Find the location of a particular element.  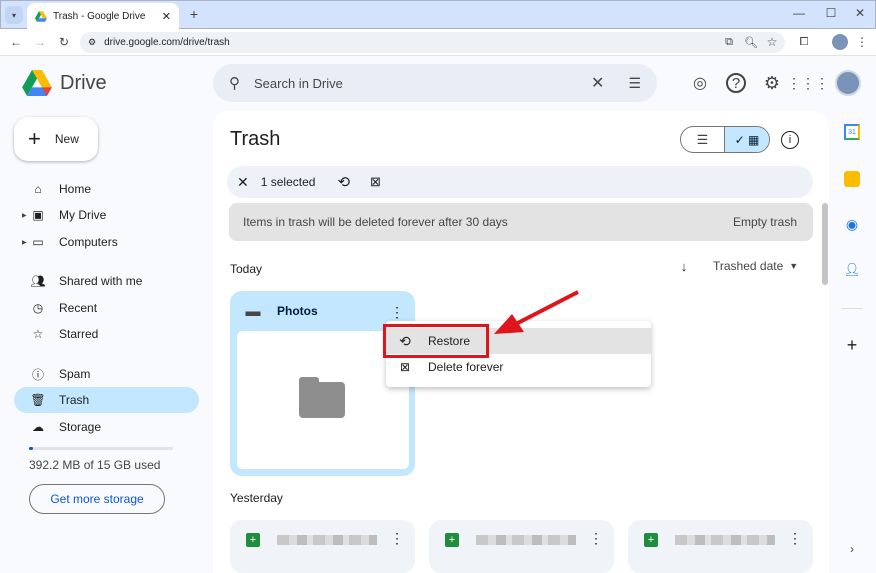

folder-preview-icon is located at coordinates (322, 400).